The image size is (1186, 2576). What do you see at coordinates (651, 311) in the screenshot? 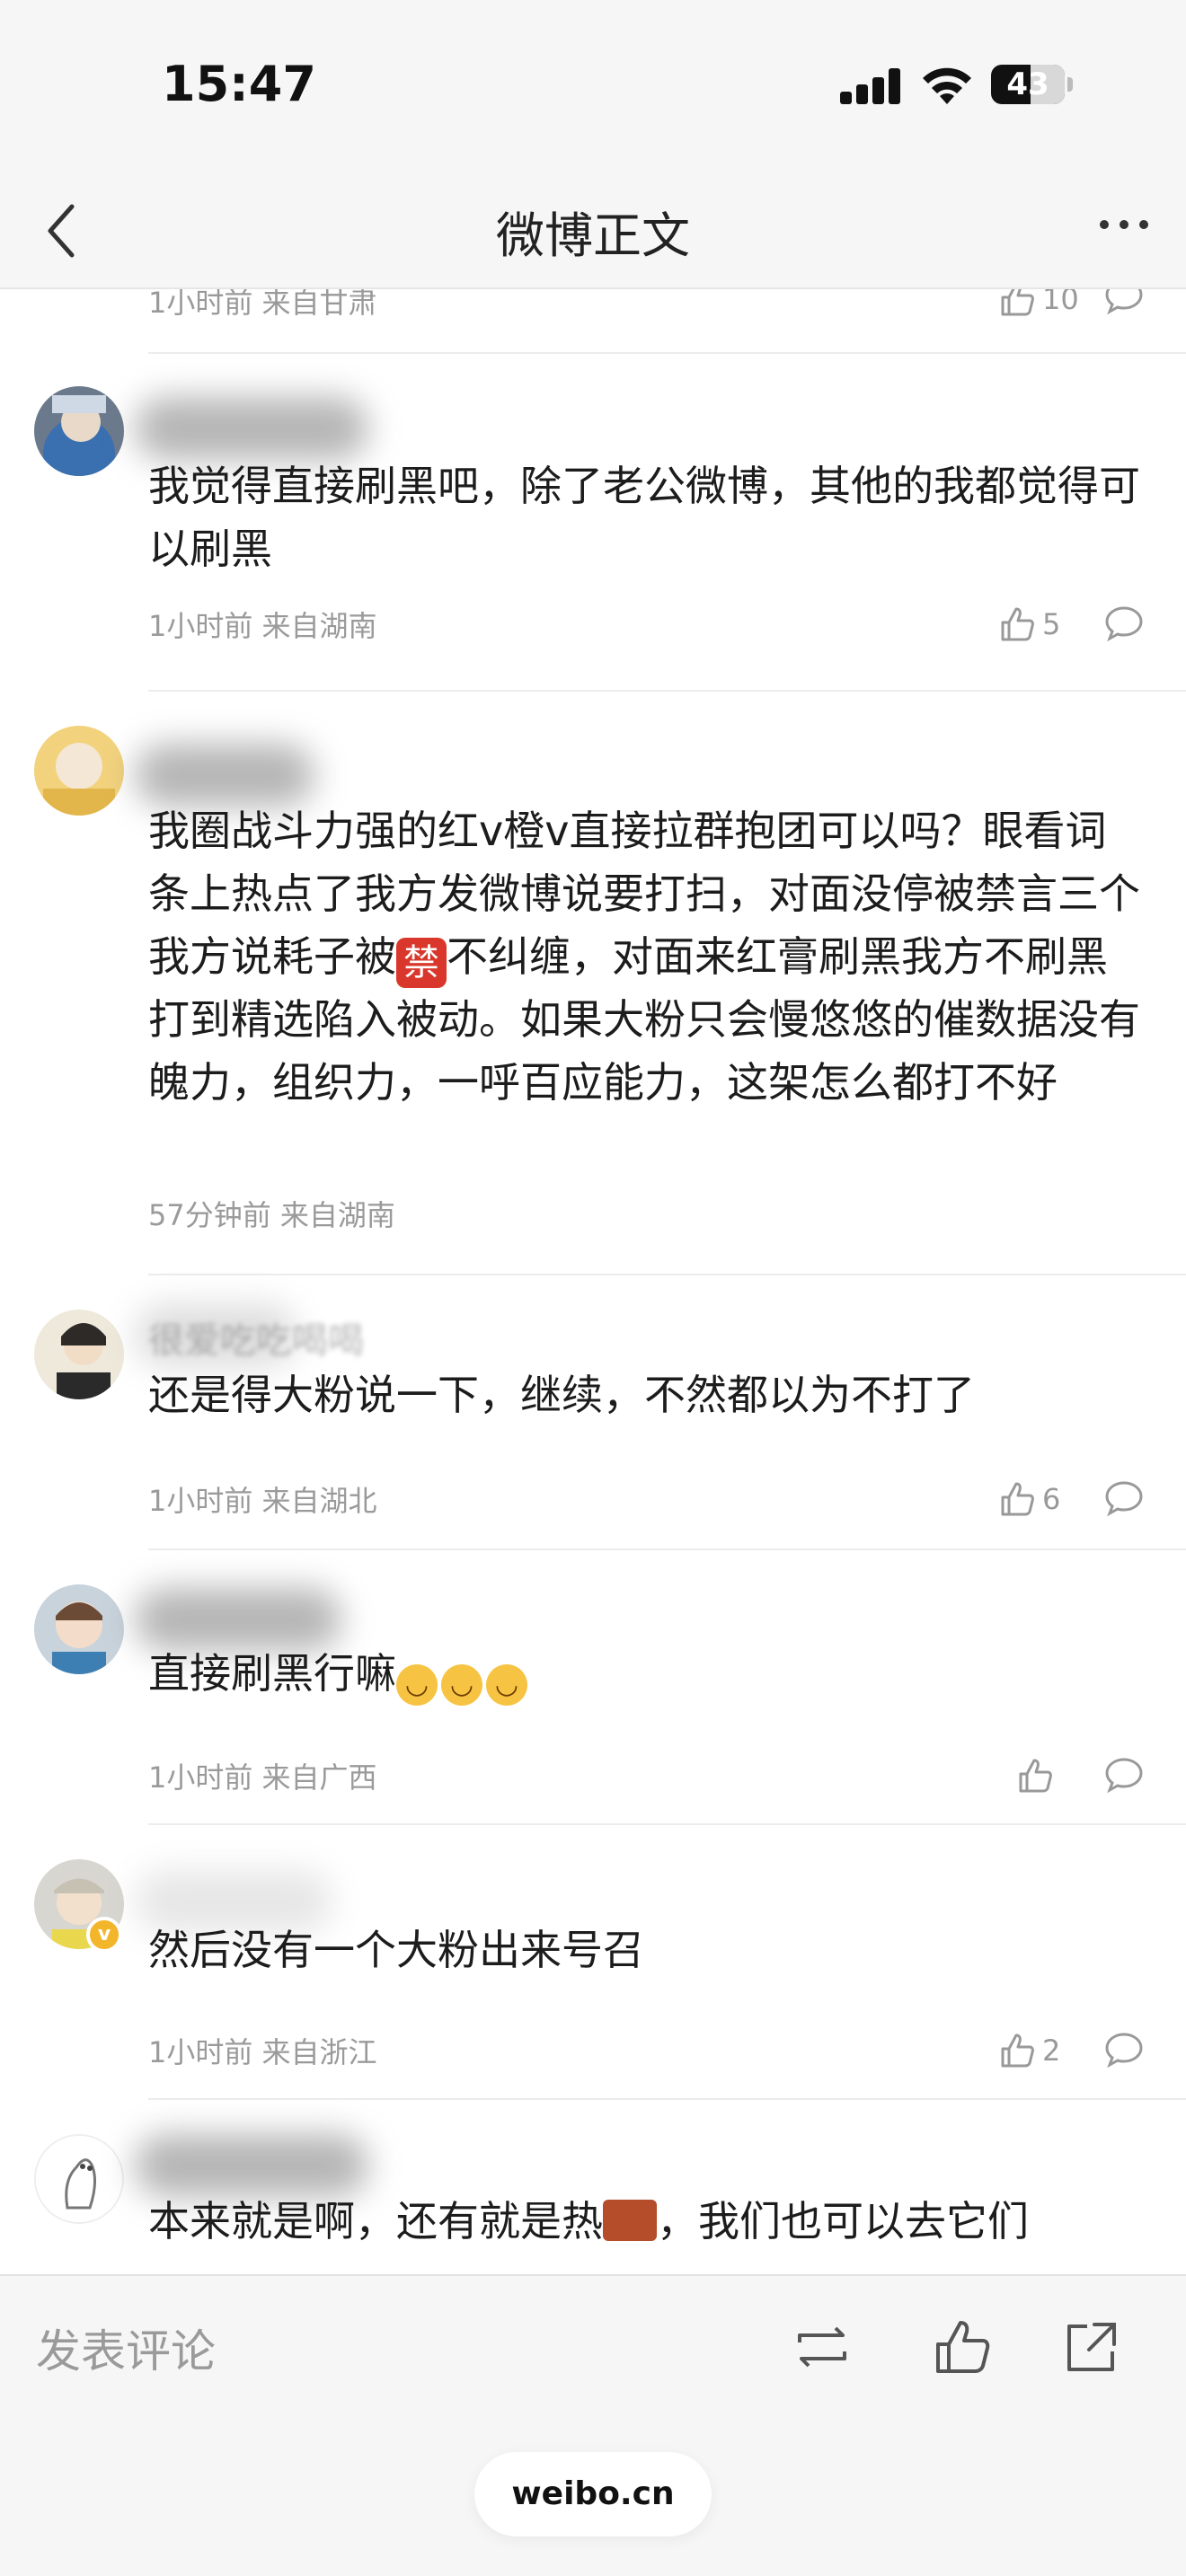
I see `partial-comment-meta: 1小时前 来自甘肃 10` at bounding box center [651, 311].